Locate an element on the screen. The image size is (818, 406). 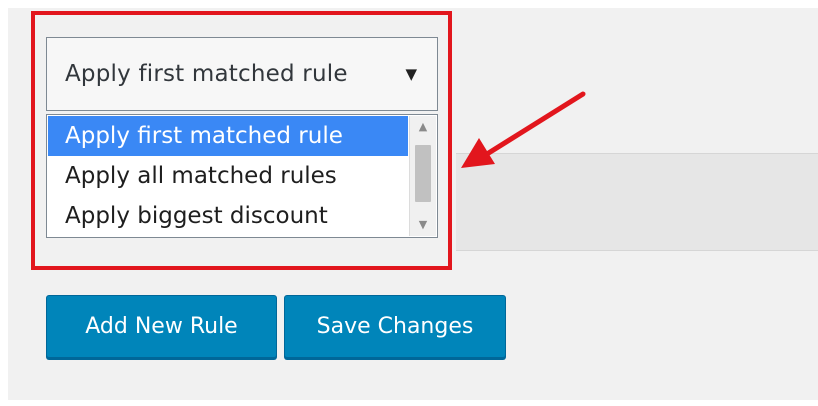
add-new-rule-button: Add New Rule is located at coordinates (161, 326).